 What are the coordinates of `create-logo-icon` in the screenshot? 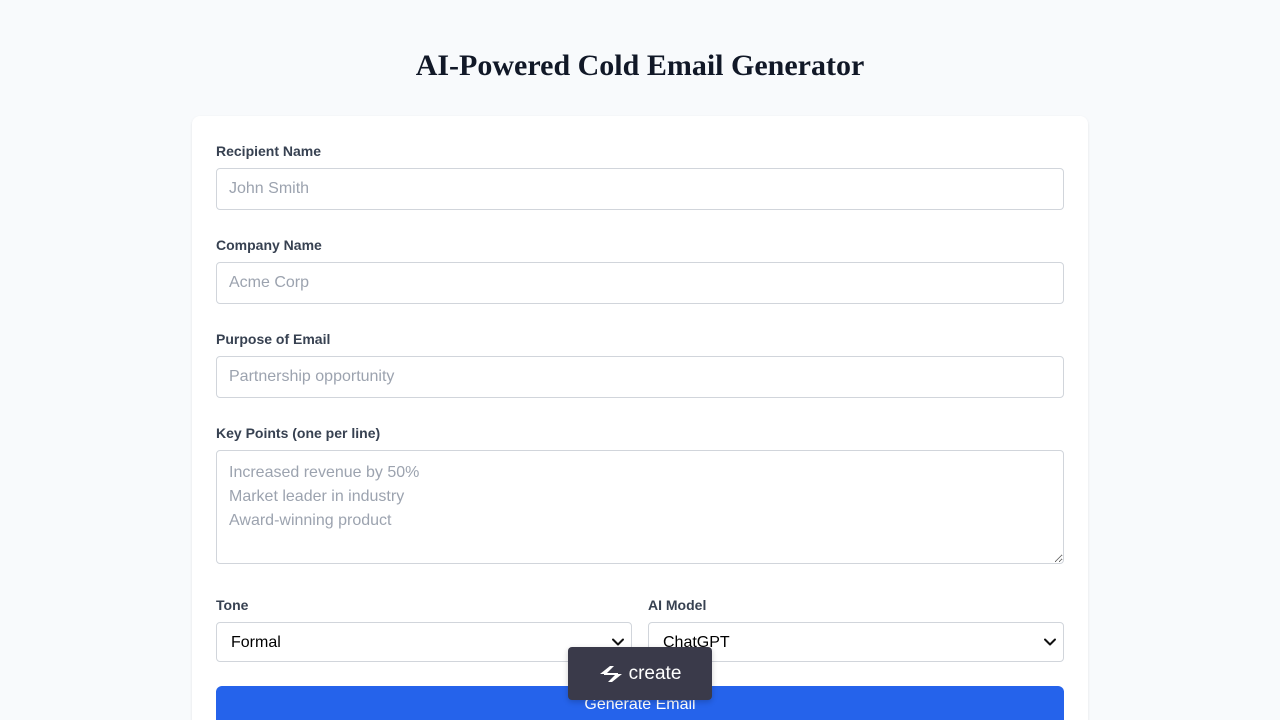 It's located at (610, 673).